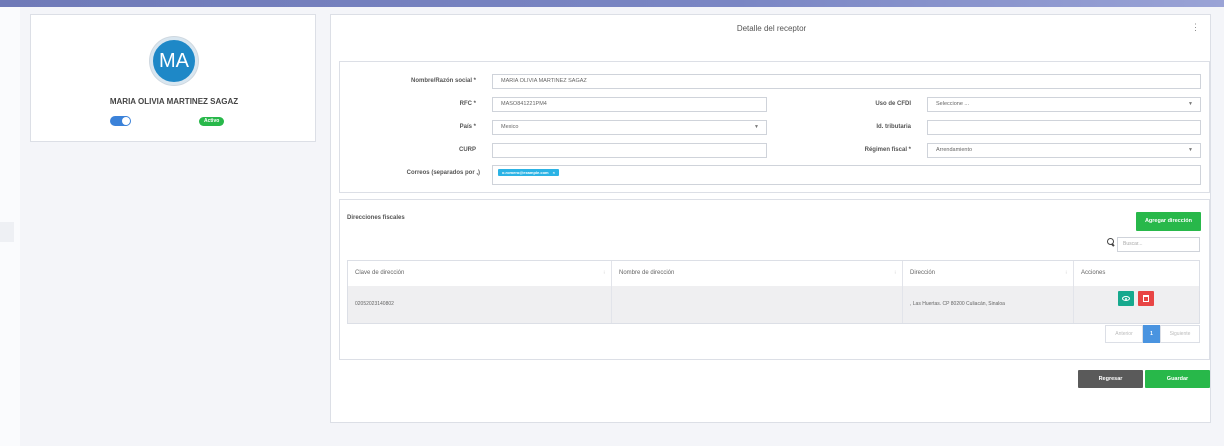  What do you see at coordinates (480, 273) in the screenshot?
I see `column-header: Clave de dirección ⁝` at bounding box center [480, 273].